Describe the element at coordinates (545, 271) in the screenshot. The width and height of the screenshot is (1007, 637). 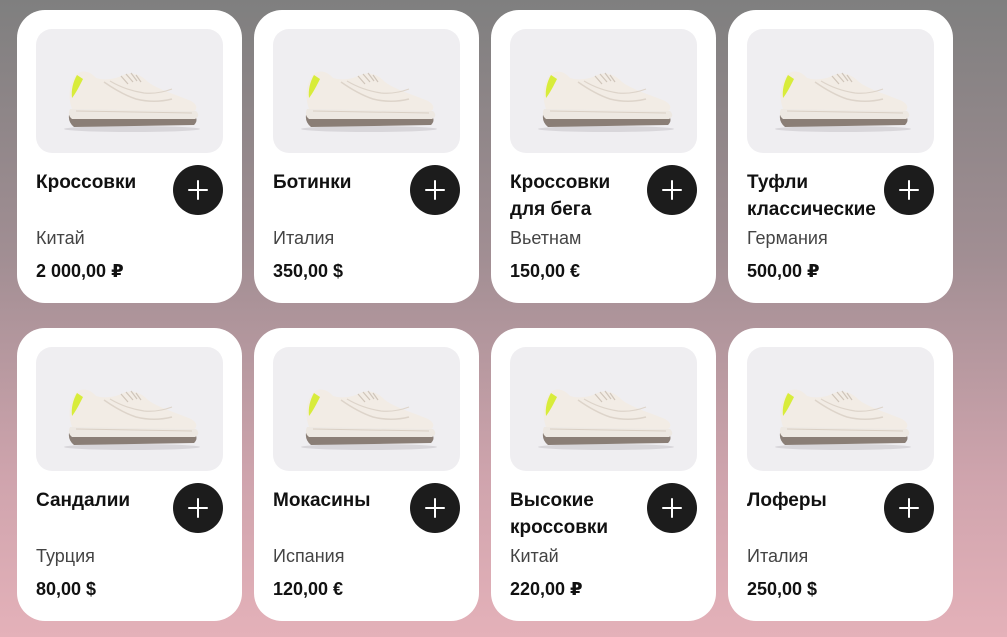
I see `product-price: 150,00 €` at that location.